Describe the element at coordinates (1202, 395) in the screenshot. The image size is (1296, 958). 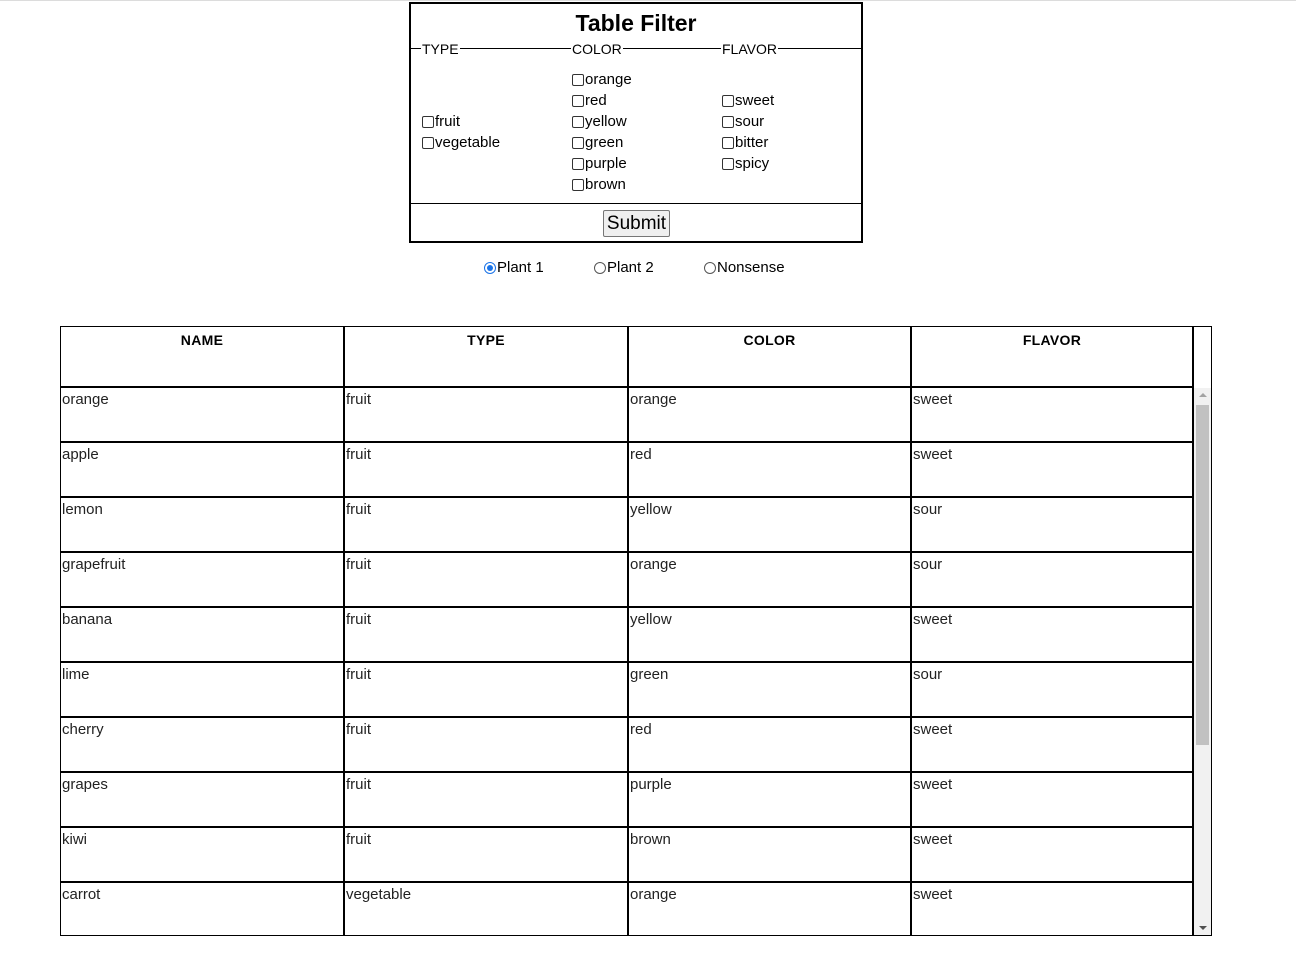
I see `scroll-up-arrow-icon` at that location.